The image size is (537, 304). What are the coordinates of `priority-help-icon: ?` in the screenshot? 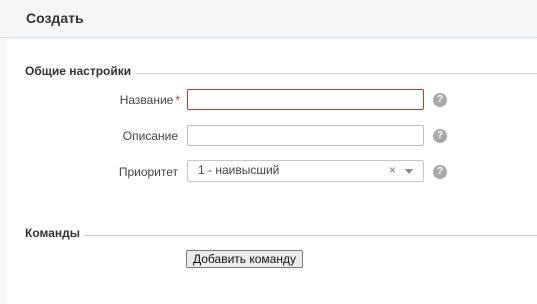 It's located at (440, 172).